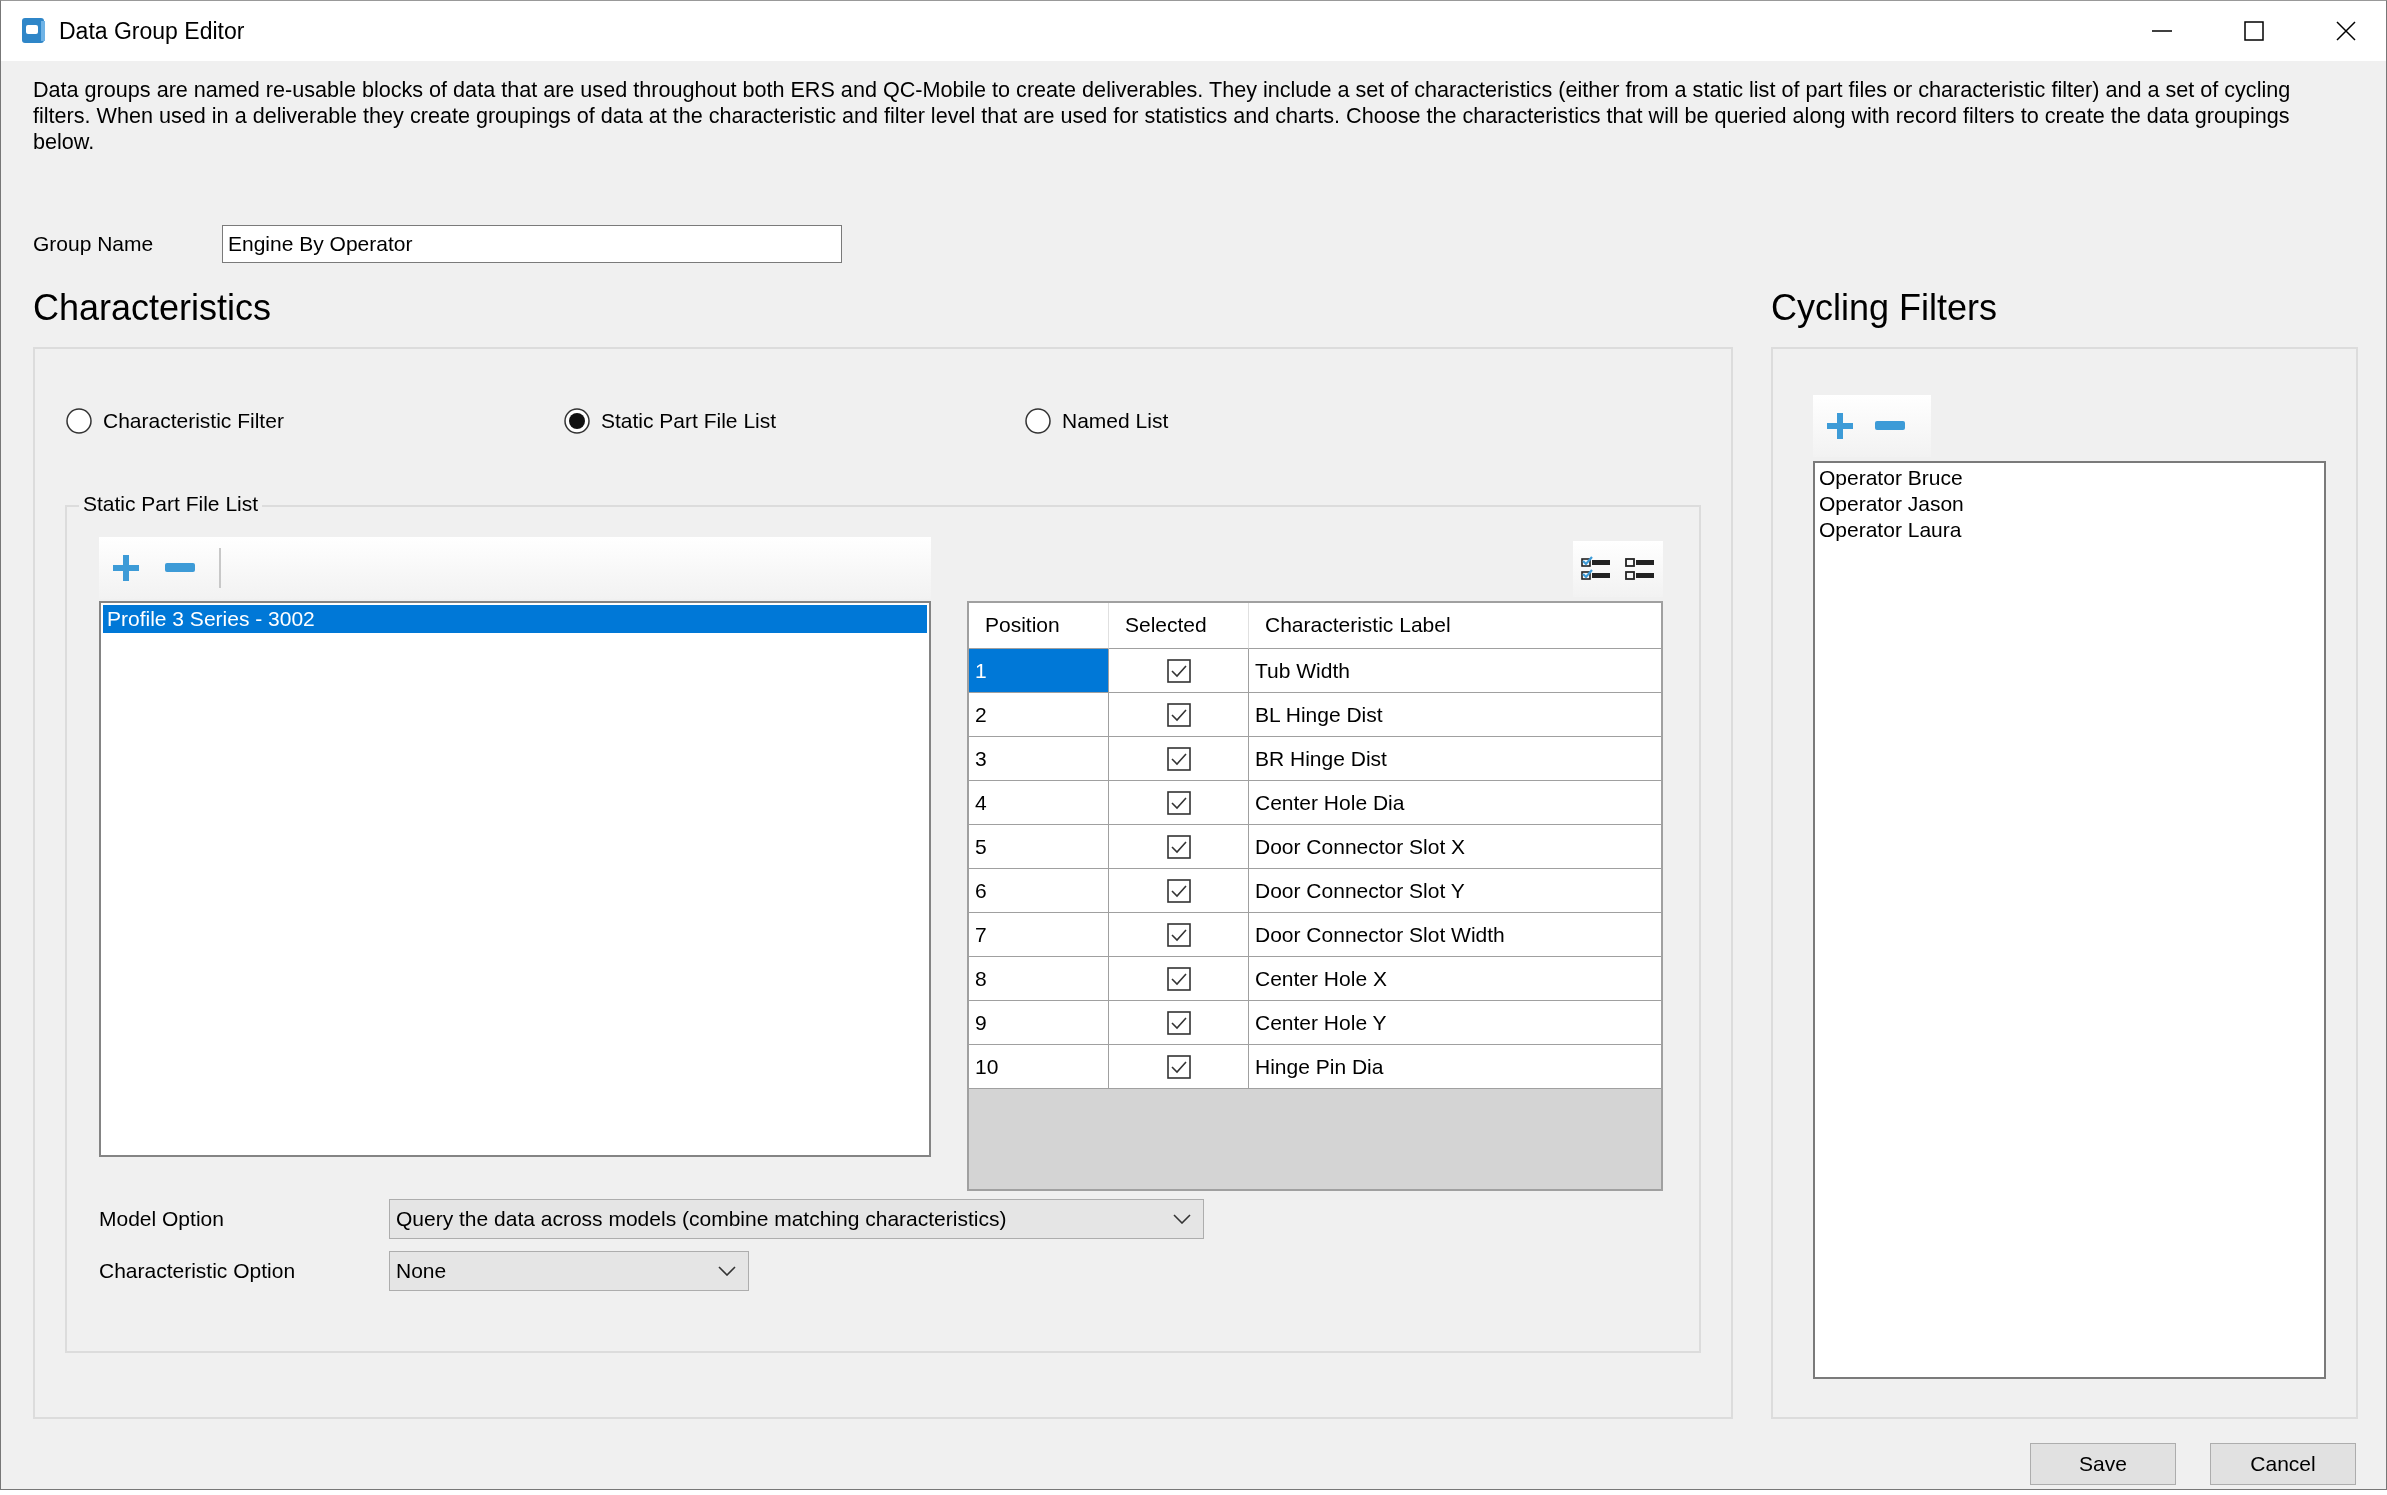 The height and width of the screenshot is (1495, 2387). What do you see at coordinates (34, 31) in the screenshot?
I see `app-icon` at bounding box center [34, 31].